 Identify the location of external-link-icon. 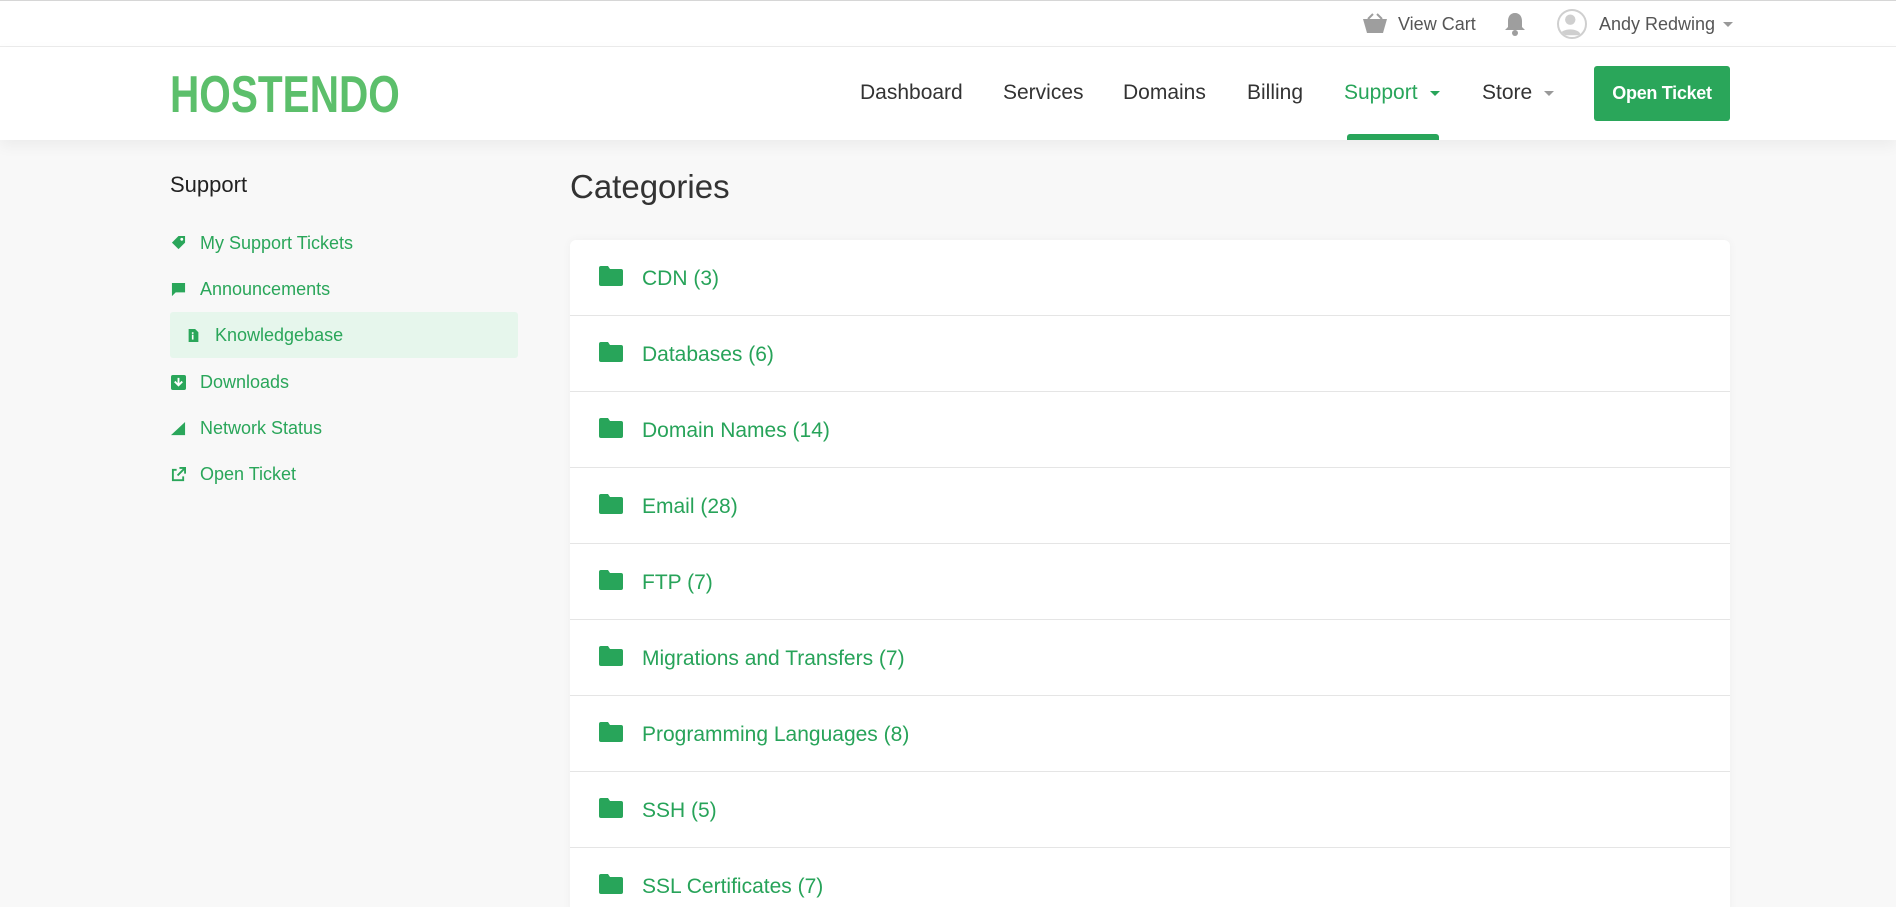
(178, 474).